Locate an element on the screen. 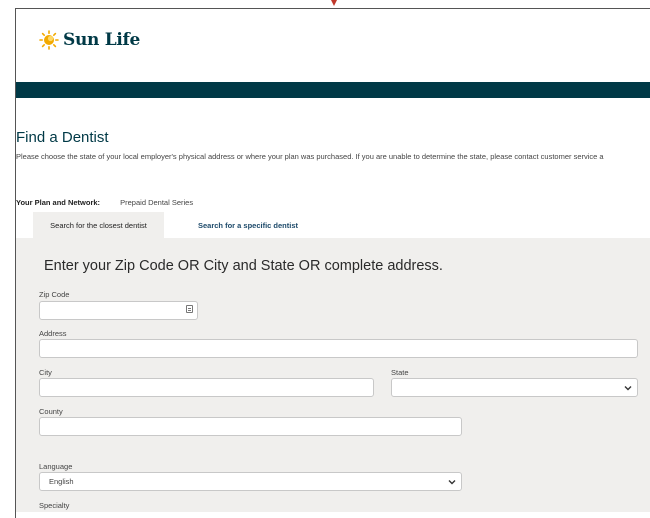 Image resolution: width=650 pixels, height=518 pixels. tab-specific-dentist: Search for a specific dentist is located at coordinates (248, 225).